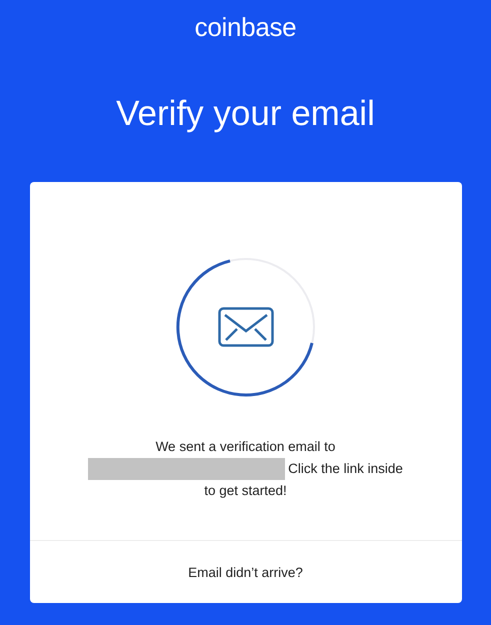 The width and height of the screenshot is (491, 625). Describe the element at coordinates (245, 114) in the screenshot. I see `page-title: Verify your email` at that location.